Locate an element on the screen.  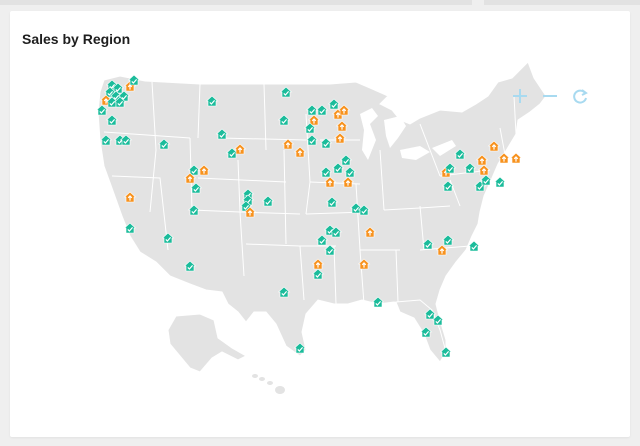
reset-view-button is located at coordinates (580, 96).